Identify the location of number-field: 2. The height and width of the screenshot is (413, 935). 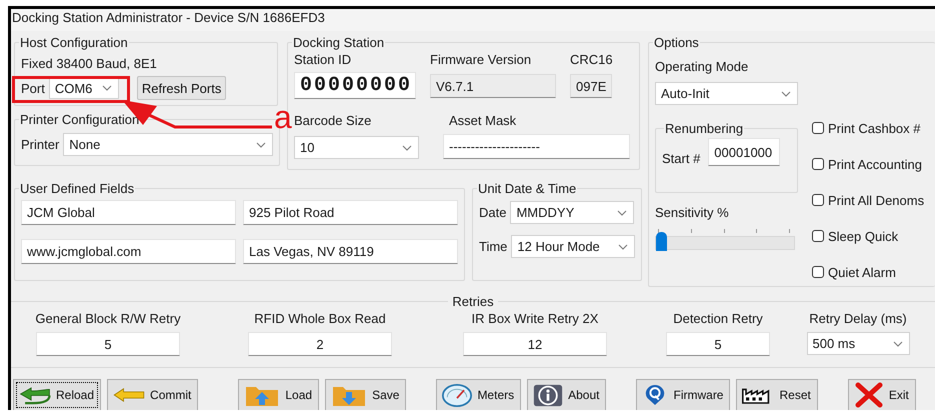
(320, 344).